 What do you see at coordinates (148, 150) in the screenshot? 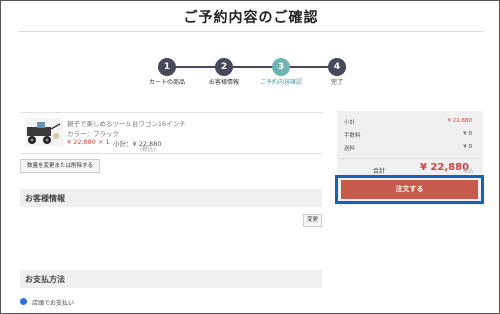
I see `product-tax-note: (税込)` at bounding box center [148, 150].